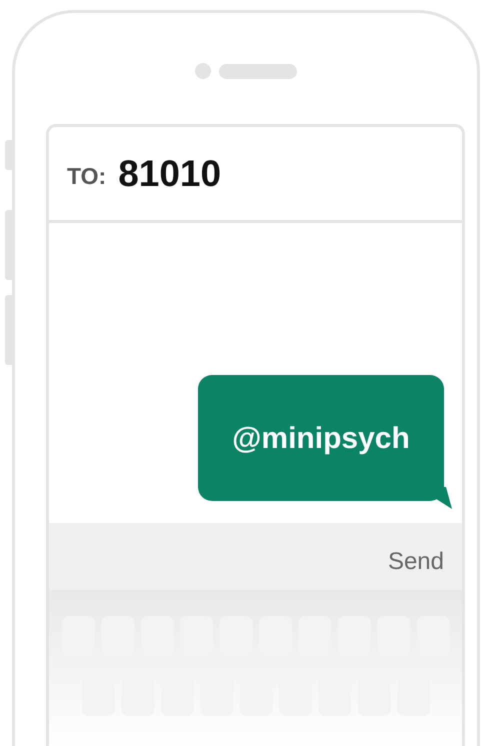 The image size is (490, 746). What do you see at coordinates (416, 562) in the screenshot?
I see `send-button: Send` at bounding box center [416, 562].